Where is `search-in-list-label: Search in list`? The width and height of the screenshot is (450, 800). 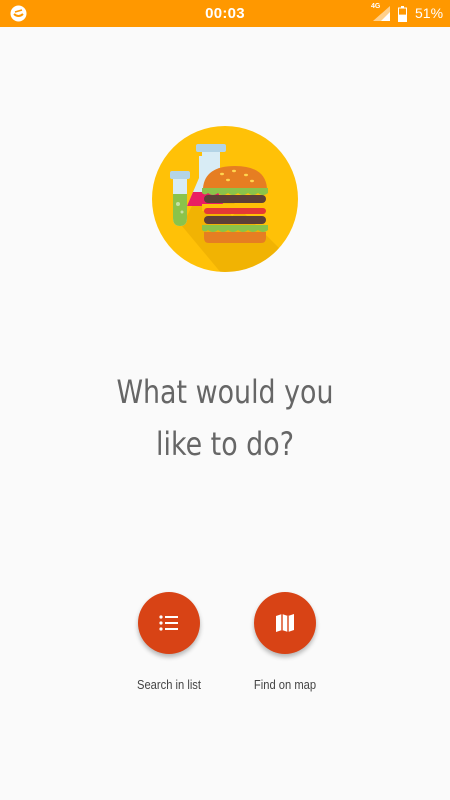 search-in-list-label: Search in list is located at coordinates (168, 684).